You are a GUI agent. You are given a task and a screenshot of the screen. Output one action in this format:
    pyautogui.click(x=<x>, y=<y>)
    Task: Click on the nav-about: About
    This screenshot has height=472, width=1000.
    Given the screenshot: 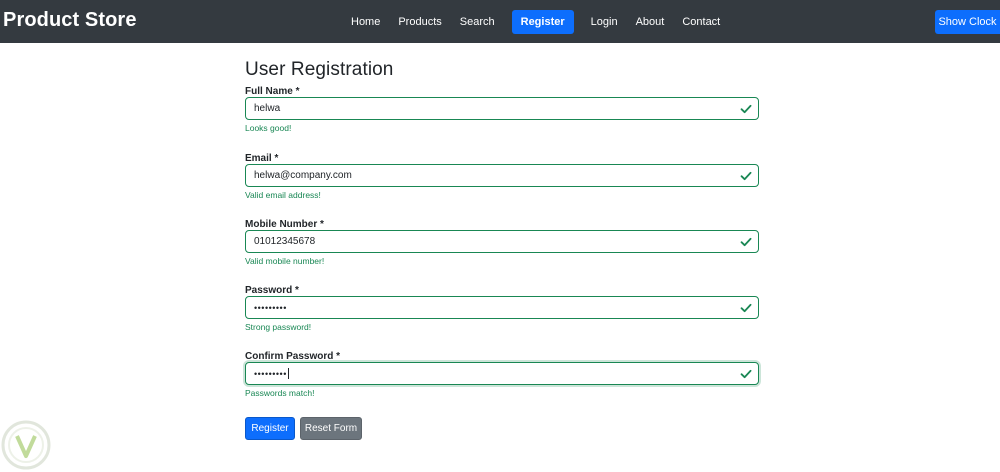 What is the action you would take?
    pyautogui.click(x=650, y=22)
    